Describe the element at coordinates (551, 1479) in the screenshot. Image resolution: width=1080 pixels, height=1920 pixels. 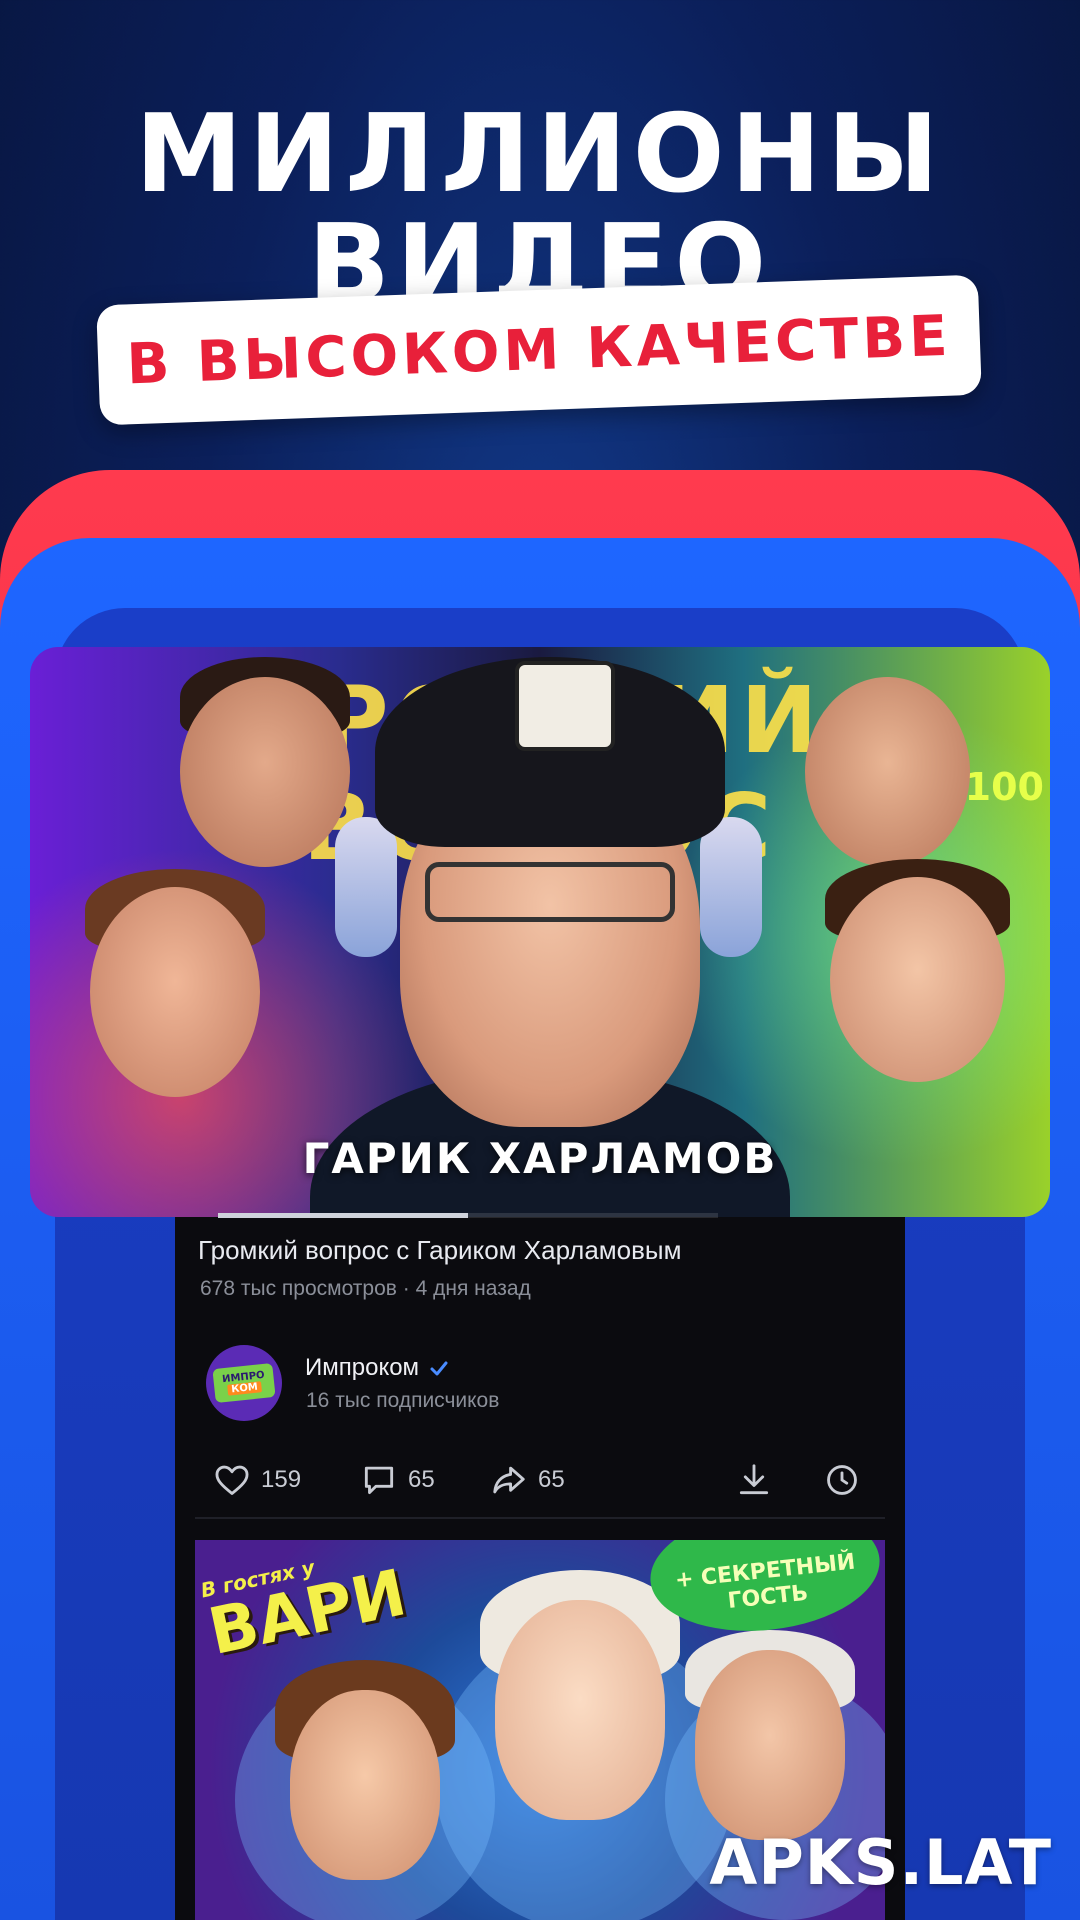
I see `share-count: 65` at that location.